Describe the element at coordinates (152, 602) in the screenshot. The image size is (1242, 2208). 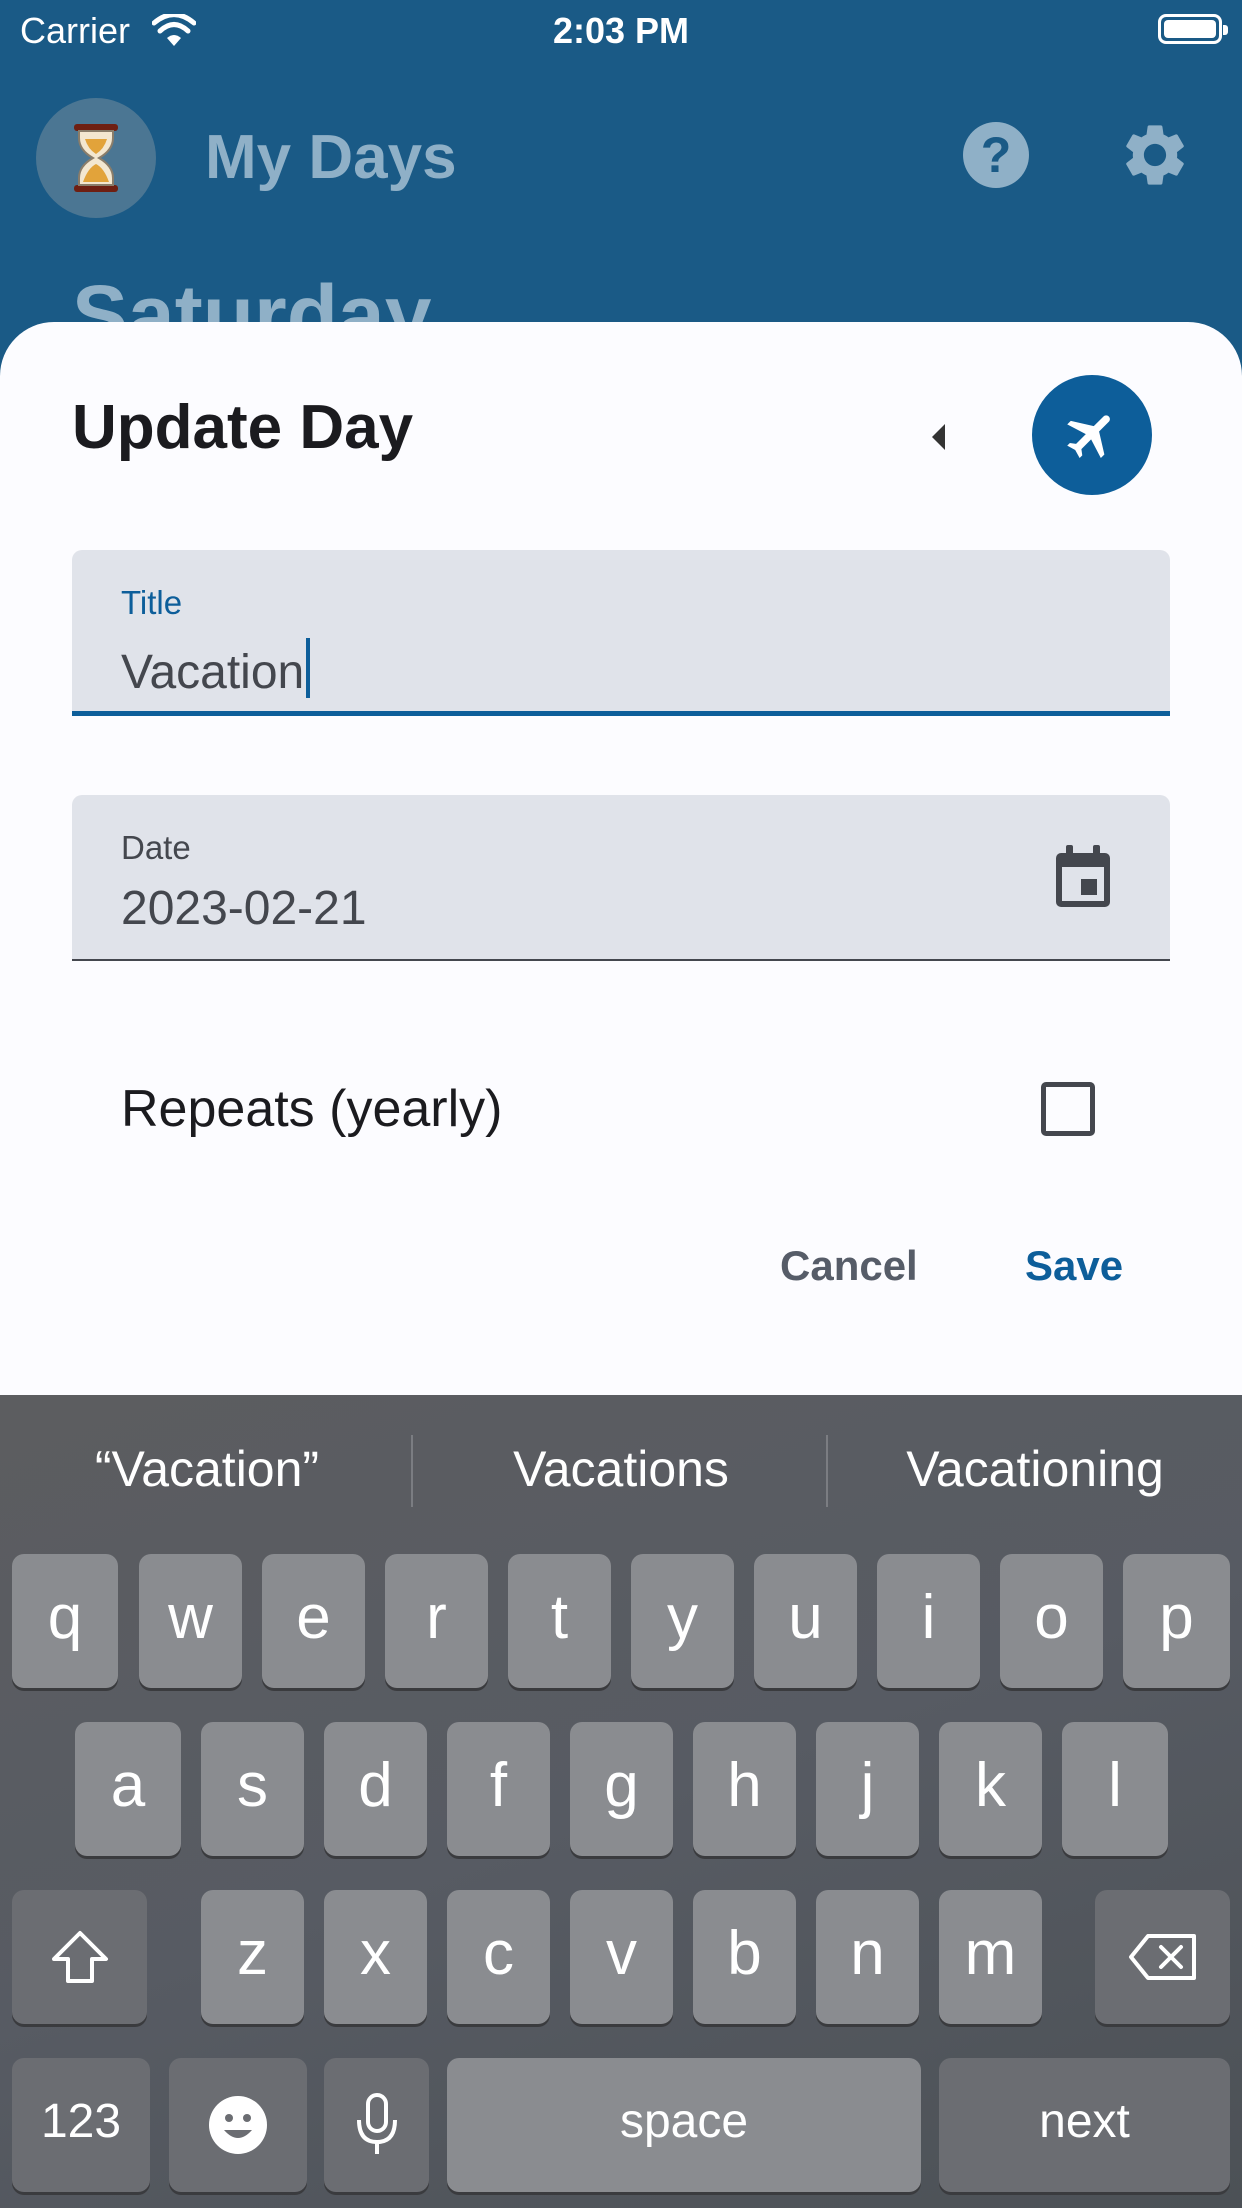
I see `title-field-label: Title` at that location.